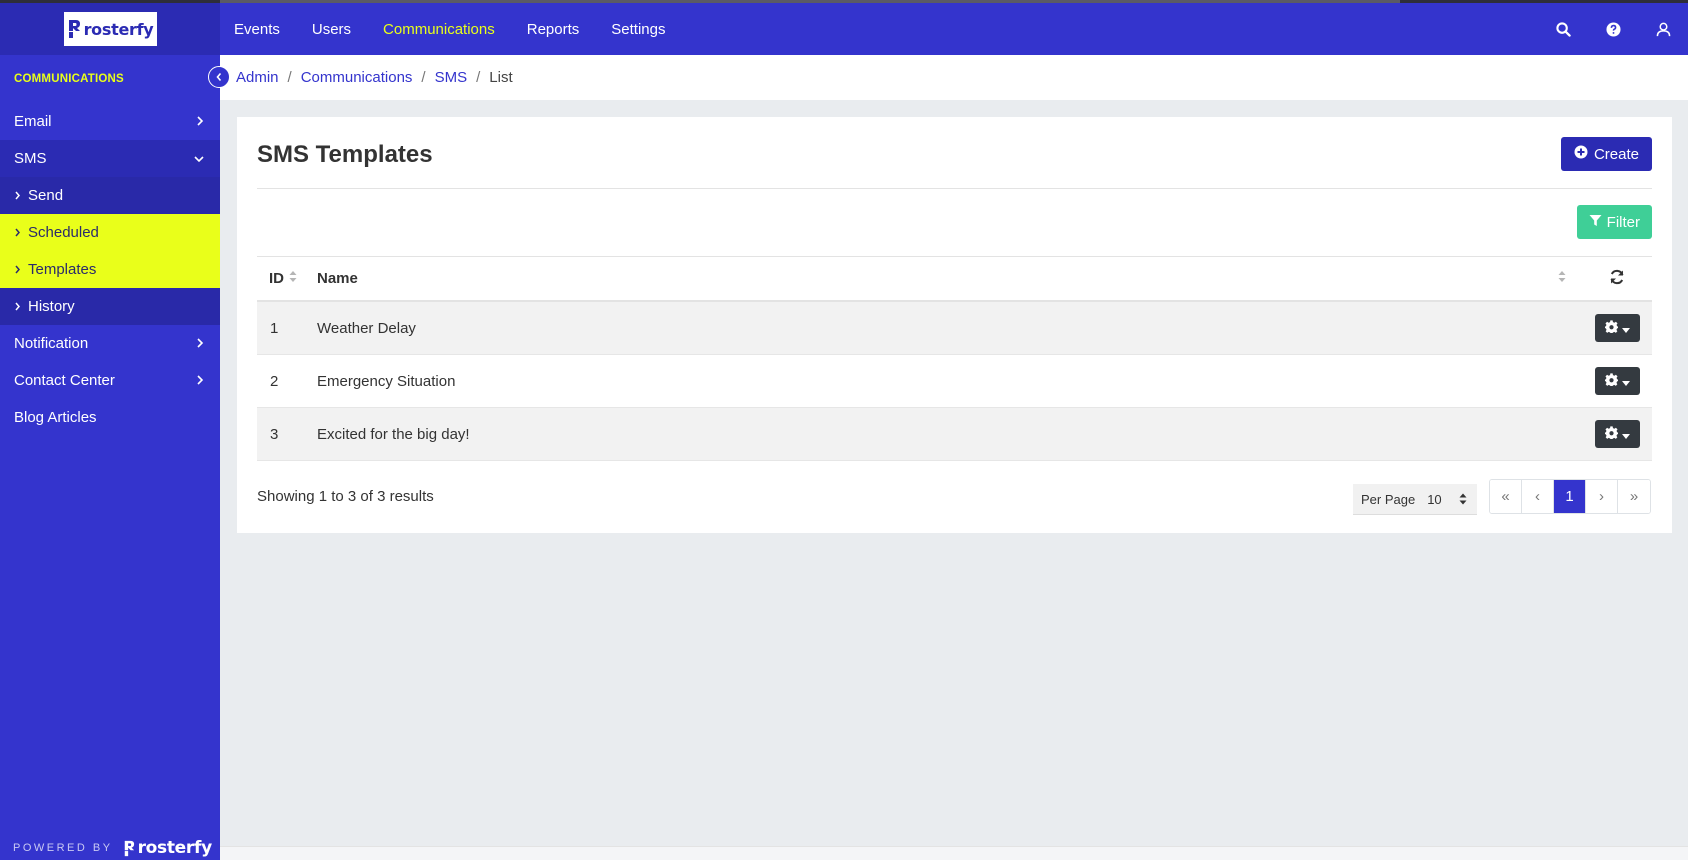 Image resolution: width=1688 pixels, height=860 pixels. What do you see at coordinates (274, 381) in the screenshot?
I see `cell-id: 2` at bounding box center [274, 381].